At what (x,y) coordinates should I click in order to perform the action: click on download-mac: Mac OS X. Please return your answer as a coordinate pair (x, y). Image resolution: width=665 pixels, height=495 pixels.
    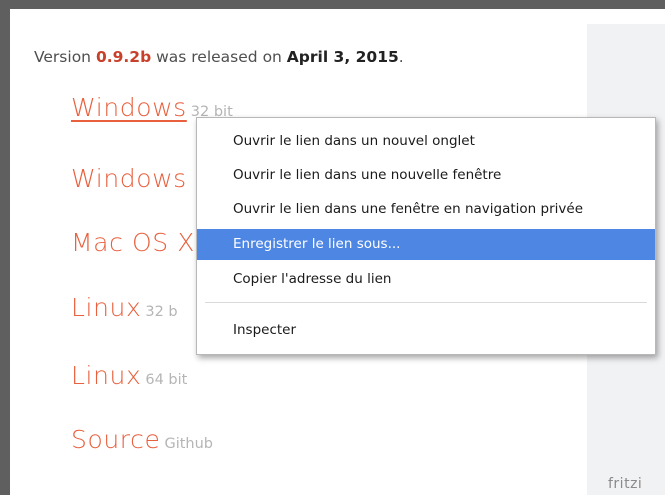
    Looking at the image, I should click on (135, 242).